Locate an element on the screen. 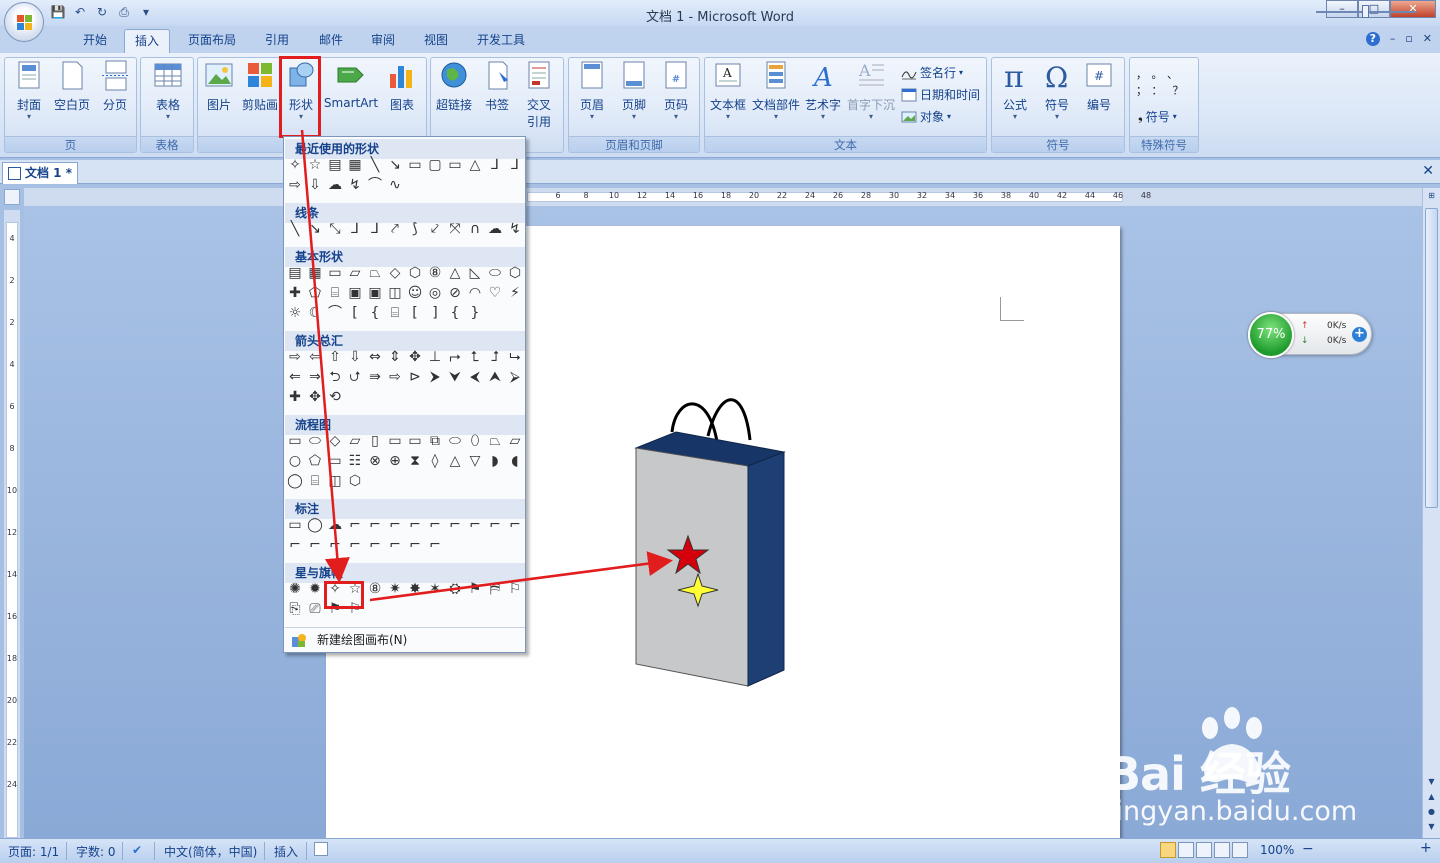  tab-mailings: 邮件 is located at coordinates (331, 41).